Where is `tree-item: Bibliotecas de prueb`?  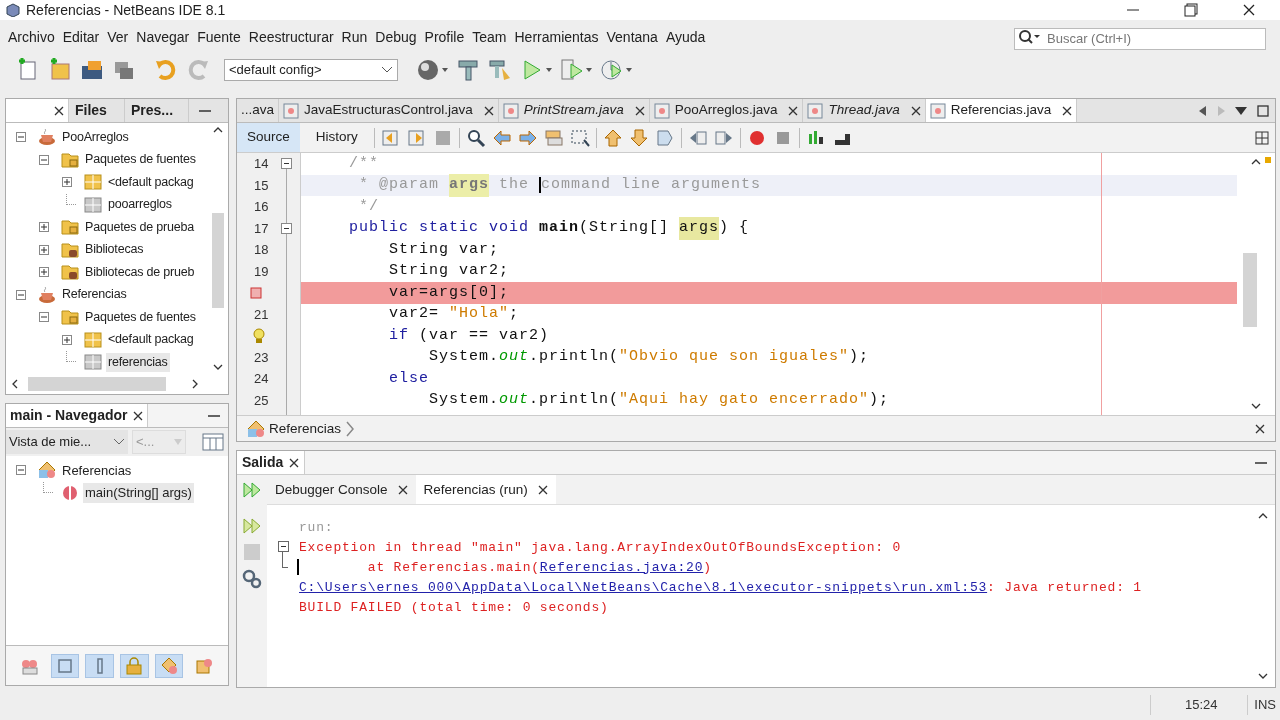 tree-item: Bibliotecas de prueb is located at coordinates (140, 272).